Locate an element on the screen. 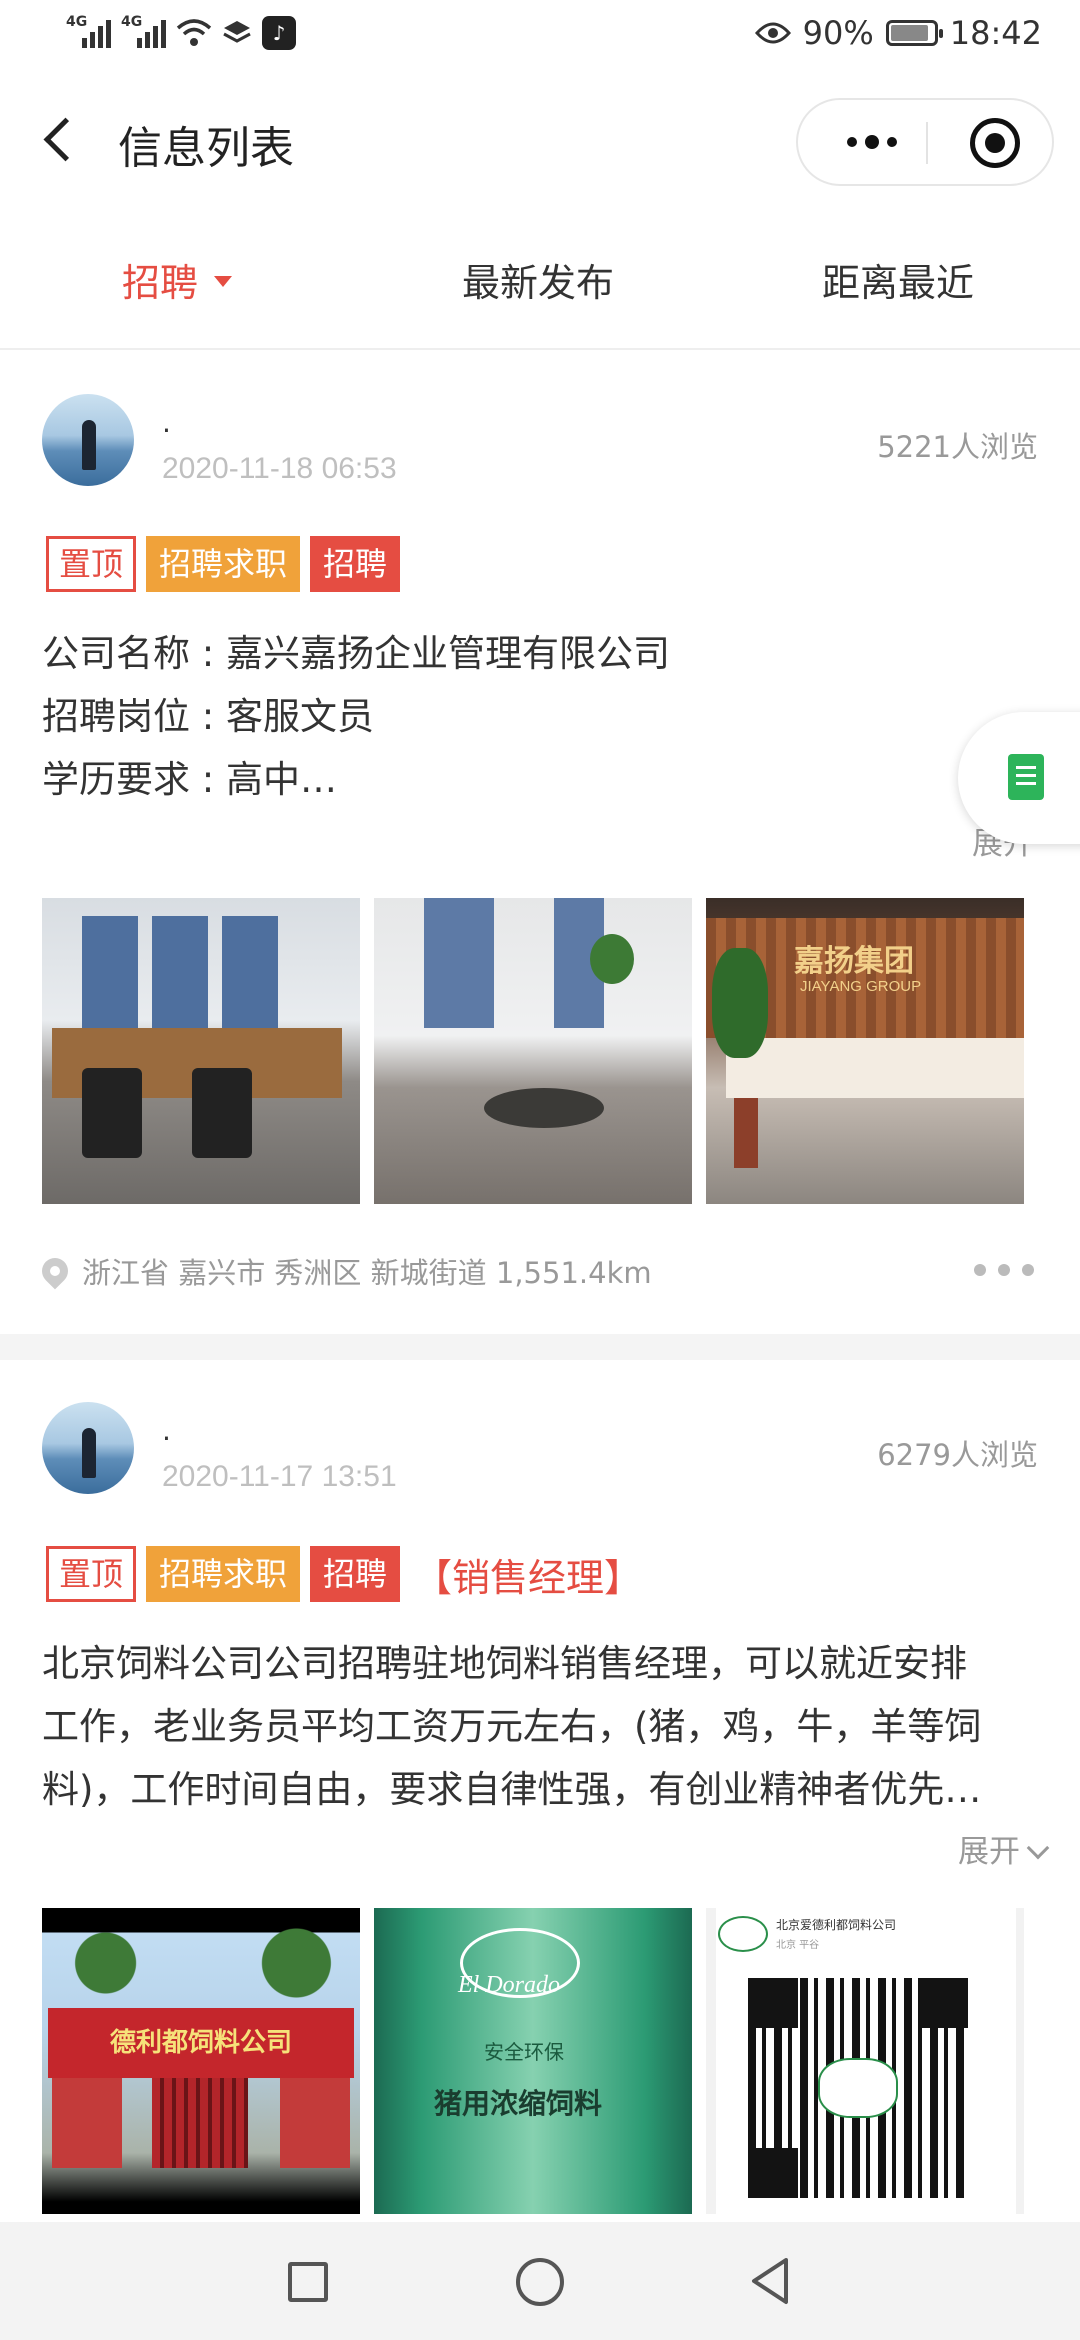  floating-document-button is located at coordinates (1019, 778).